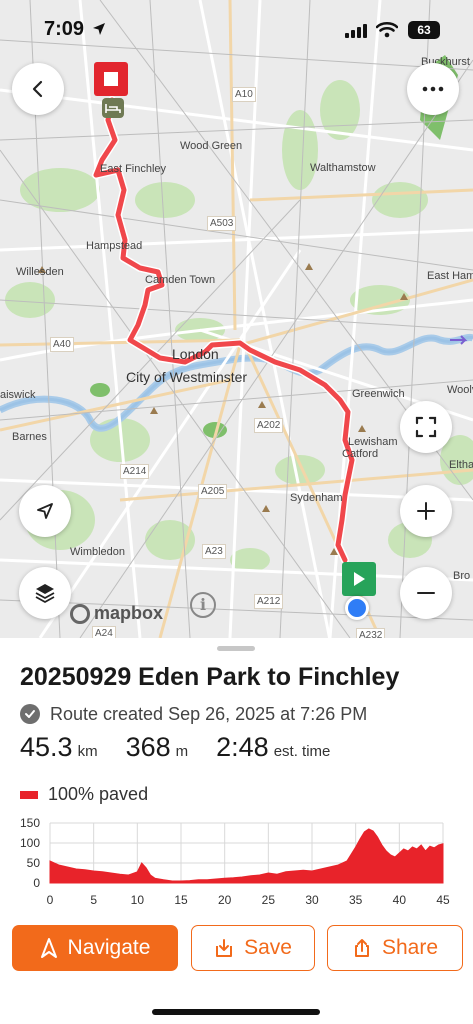 The image size is (473, 1024). I want to click on more-options-button, so click(433, 89).